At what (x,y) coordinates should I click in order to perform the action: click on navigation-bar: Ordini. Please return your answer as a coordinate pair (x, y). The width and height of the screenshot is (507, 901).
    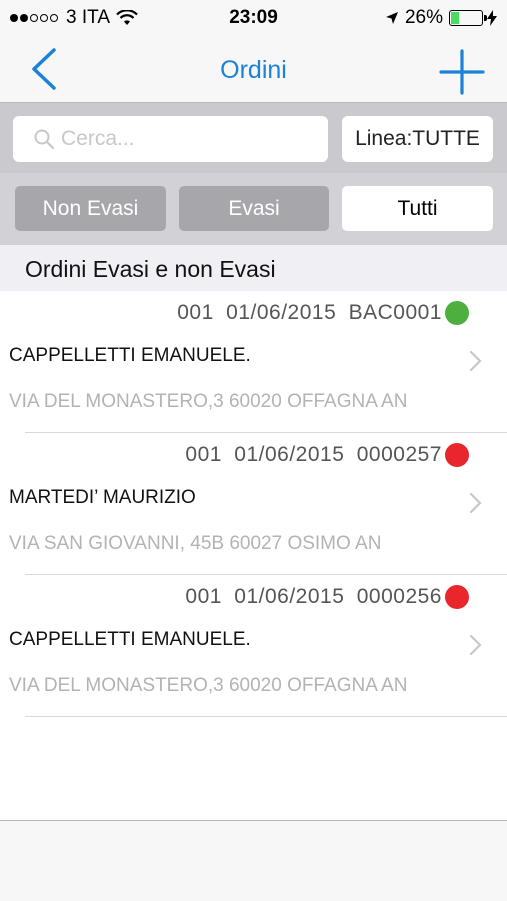
    Looking at the image, I should click on (253, 69).